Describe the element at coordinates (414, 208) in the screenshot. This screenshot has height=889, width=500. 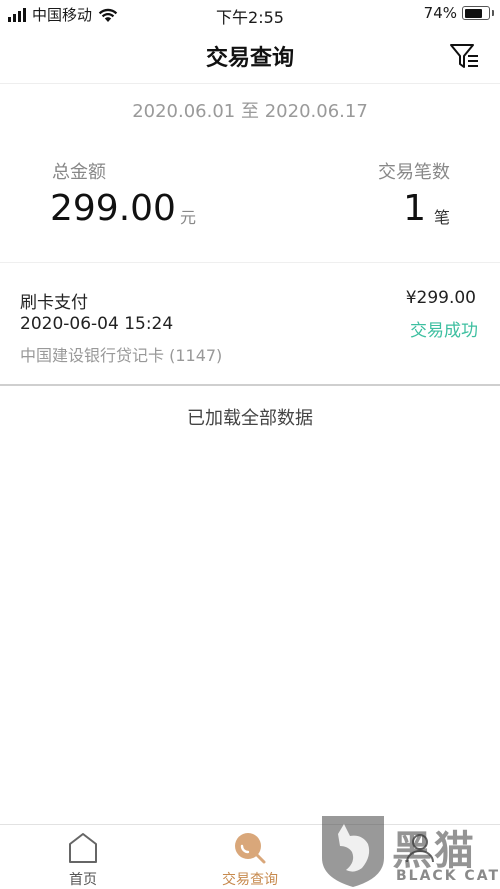
I see `transaction-count-value: 1` at that location.